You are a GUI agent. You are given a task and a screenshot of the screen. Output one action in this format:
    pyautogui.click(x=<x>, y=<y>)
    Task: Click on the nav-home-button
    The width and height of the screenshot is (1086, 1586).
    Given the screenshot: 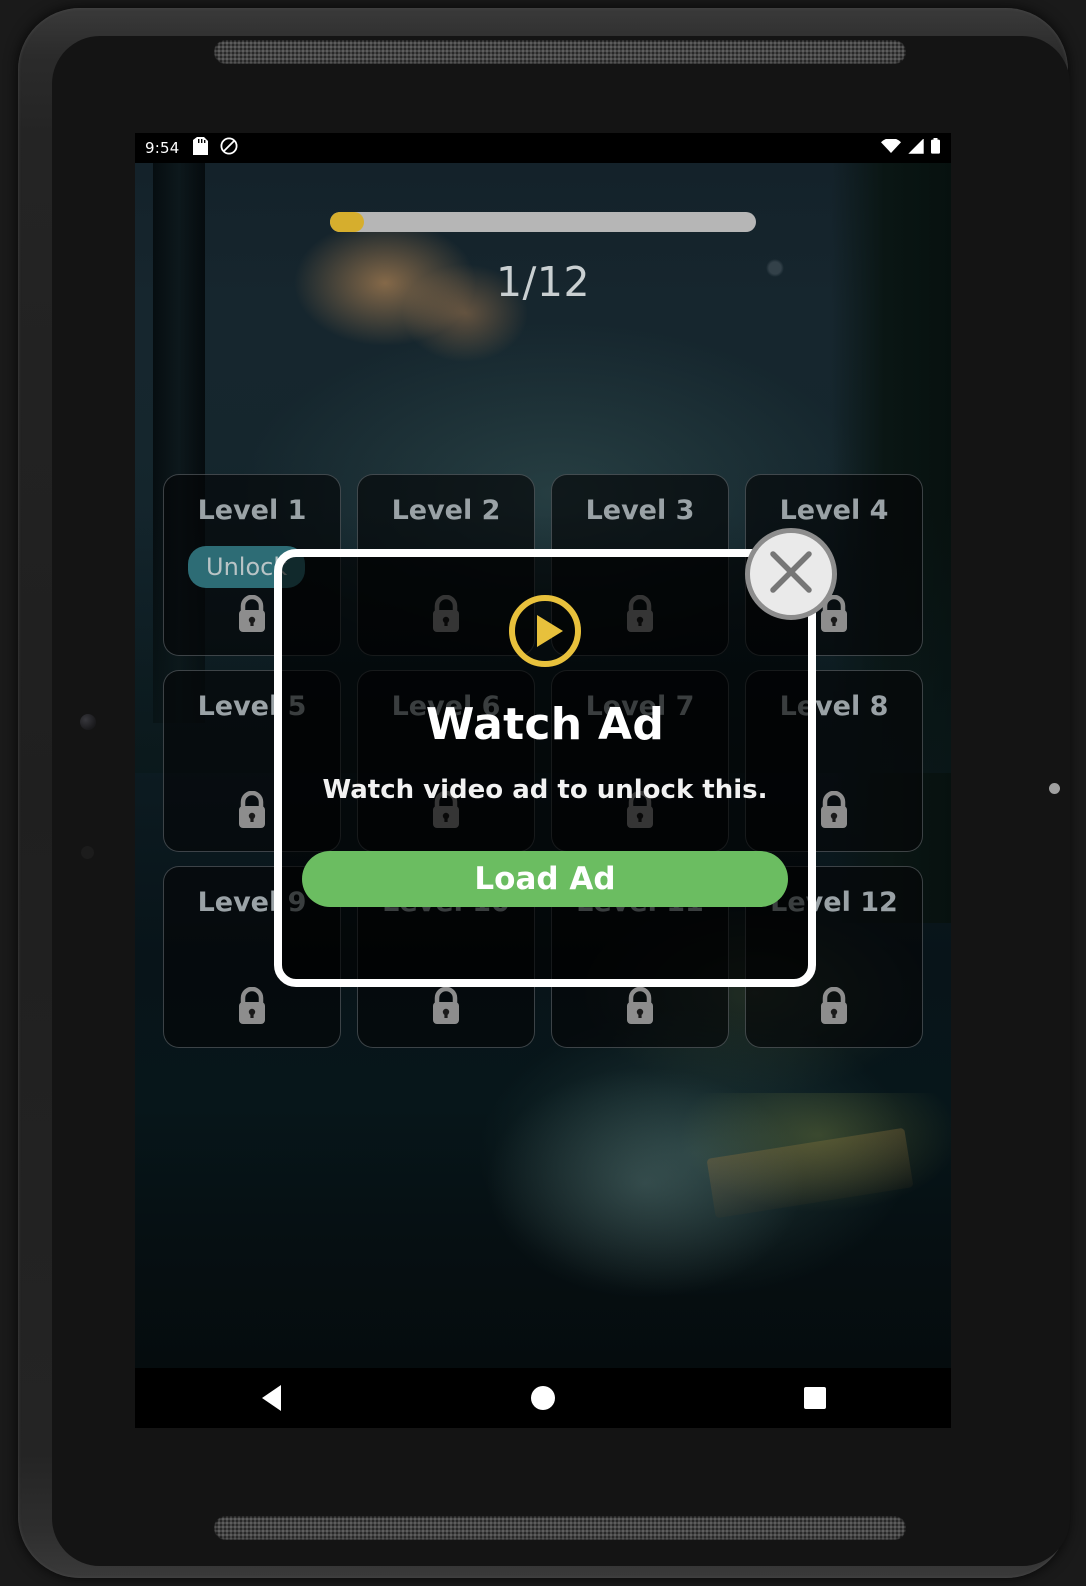 What is the action you would take?
    pyautogui.click(x=543, y=1398)
    